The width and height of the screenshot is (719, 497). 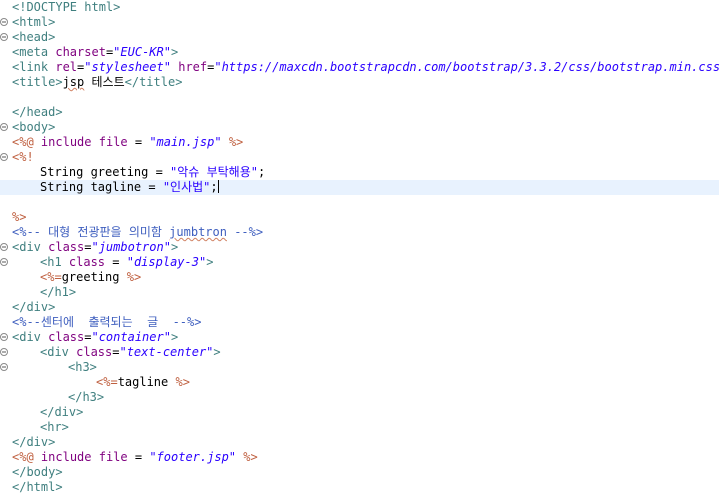 What do you see at coordinates (198, 232) in the screenshot?
I see `code-token: jumbtron` at bounding box center [198, 232].